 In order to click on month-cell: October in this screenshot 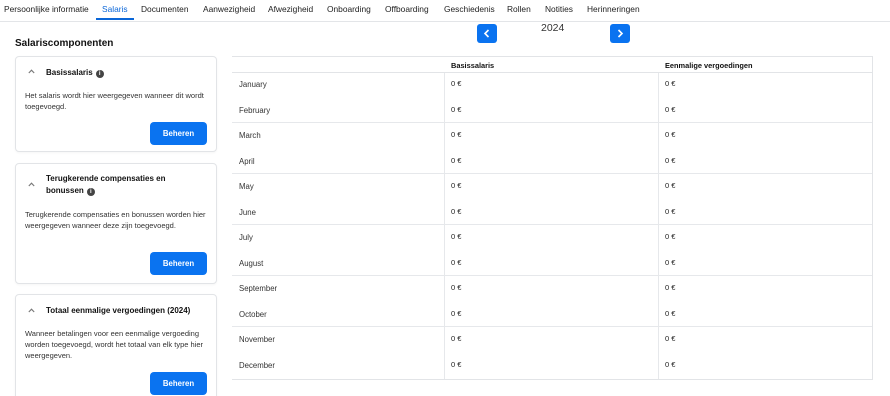, I will do `click(253, 314)`.